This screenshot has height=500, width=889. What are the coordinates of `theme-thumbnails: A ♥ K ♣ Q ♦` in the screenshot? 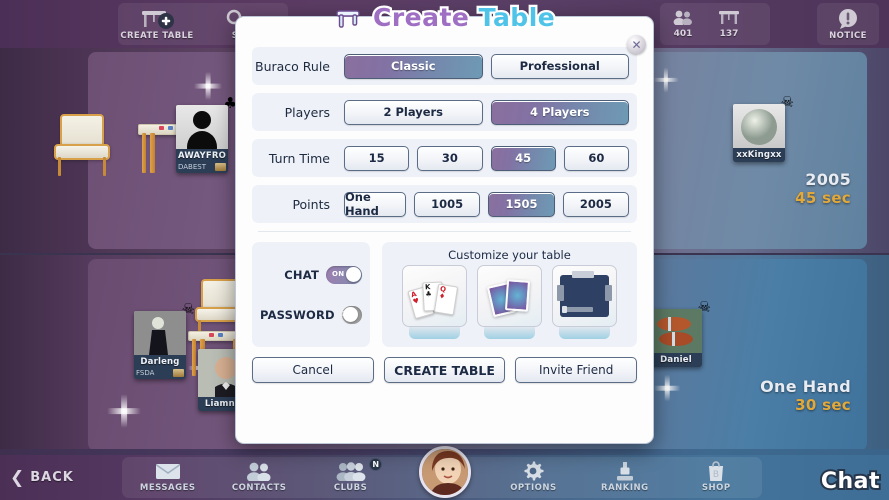 It's located at (509, 302).